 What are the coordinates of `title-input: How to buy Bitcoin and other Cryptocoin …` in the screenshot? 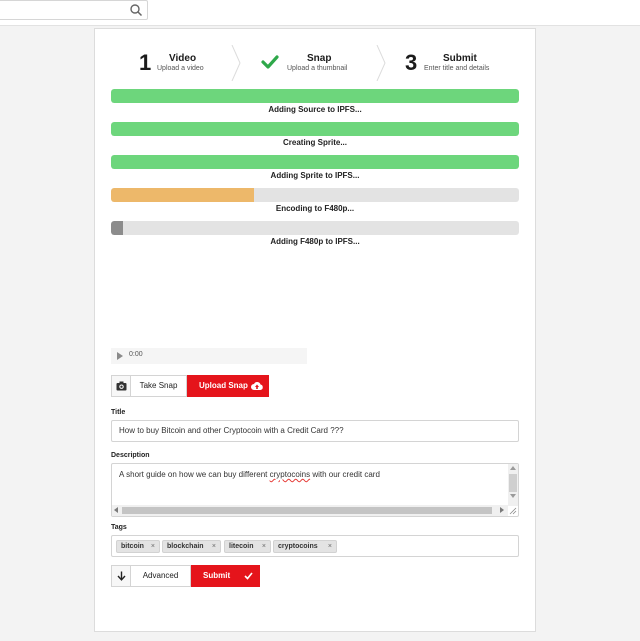 It's located at (315, 431).